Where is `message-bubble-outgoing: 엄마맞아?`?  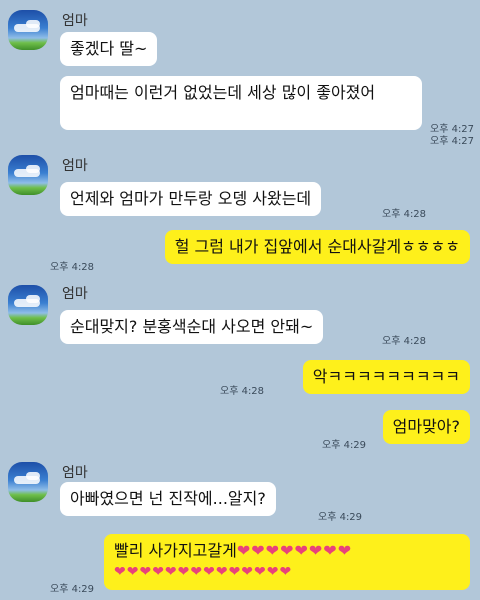 message-bubble-outgoing: 엄마맞아? is located at coordinates (426, 427).